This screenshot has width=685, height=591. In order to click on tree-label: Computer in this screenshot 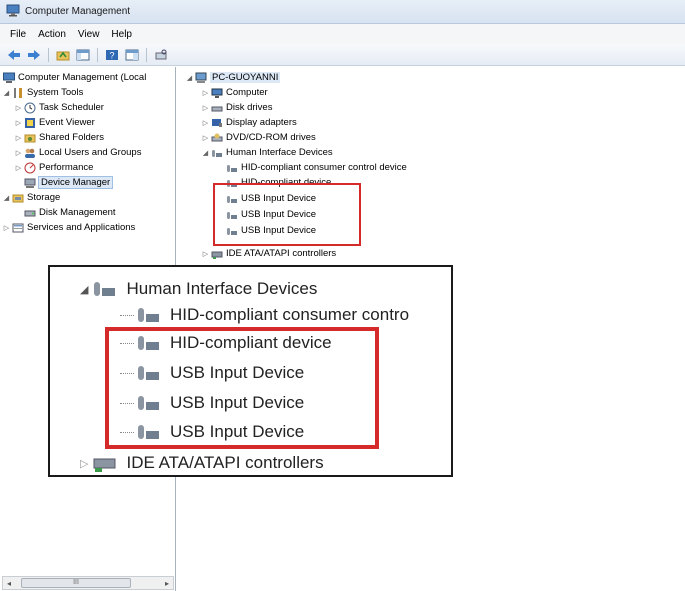, I will do `click(247, 92)`.